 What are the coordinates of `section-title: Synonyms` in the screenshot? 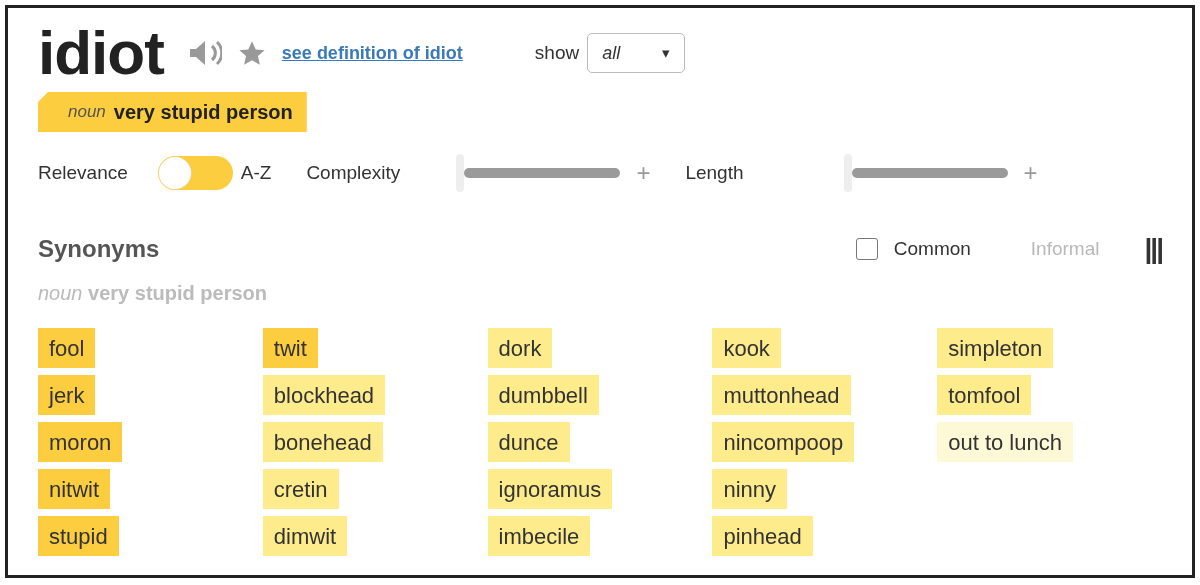 It's located at (99, 249).